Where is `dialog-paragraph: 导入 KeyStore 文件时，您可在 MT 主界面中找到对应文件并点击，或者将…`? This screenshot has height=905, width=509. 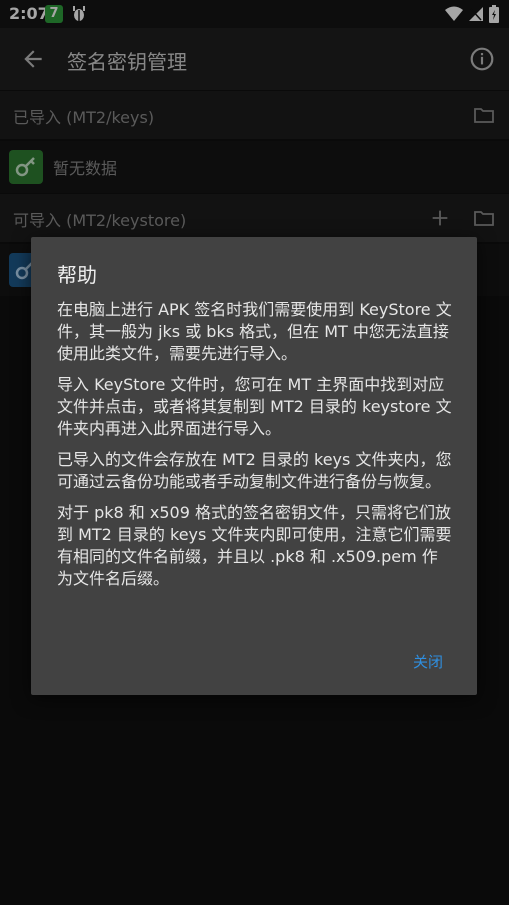
dialog-paragraph: 导入 KeyStore 文件时，您可在 MT 主界面中找到对应文件并点击，或者将… is located at coordinates (254, 406).